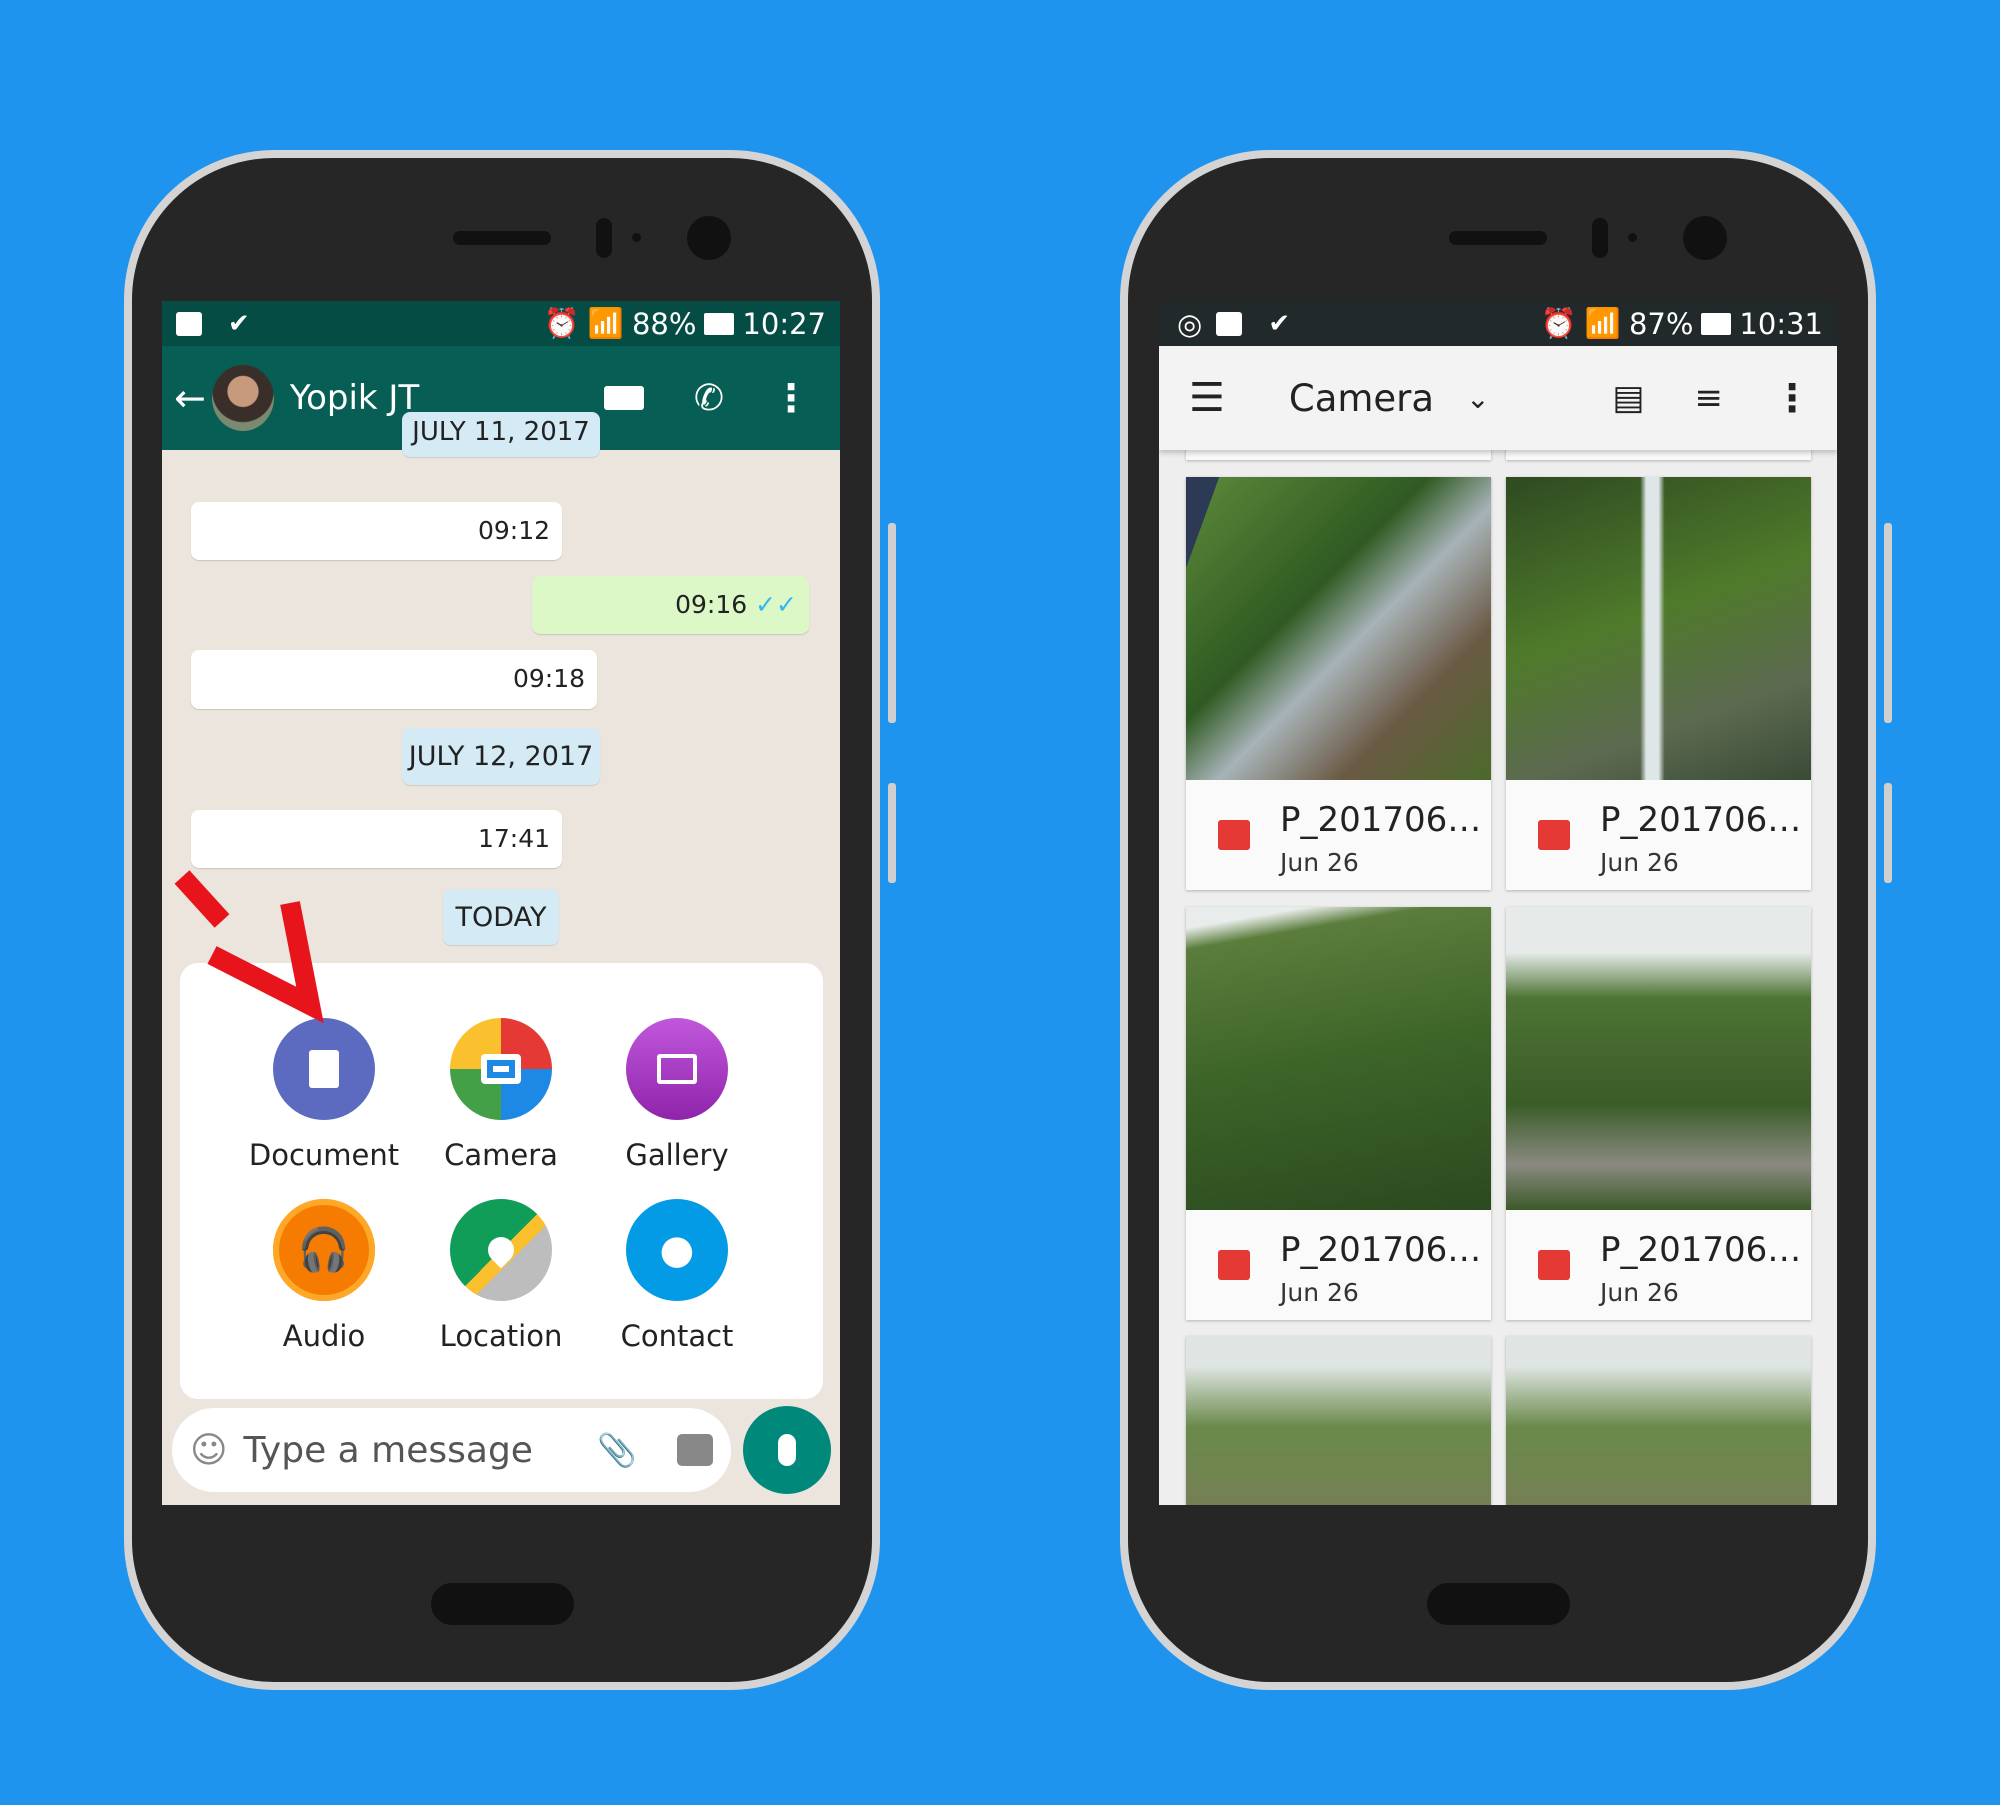 This screenshot has height=1805, width=2000. Describe the element at coordinates (1361, 398) in the screenshot. I see `album-title: Camera` at that location.